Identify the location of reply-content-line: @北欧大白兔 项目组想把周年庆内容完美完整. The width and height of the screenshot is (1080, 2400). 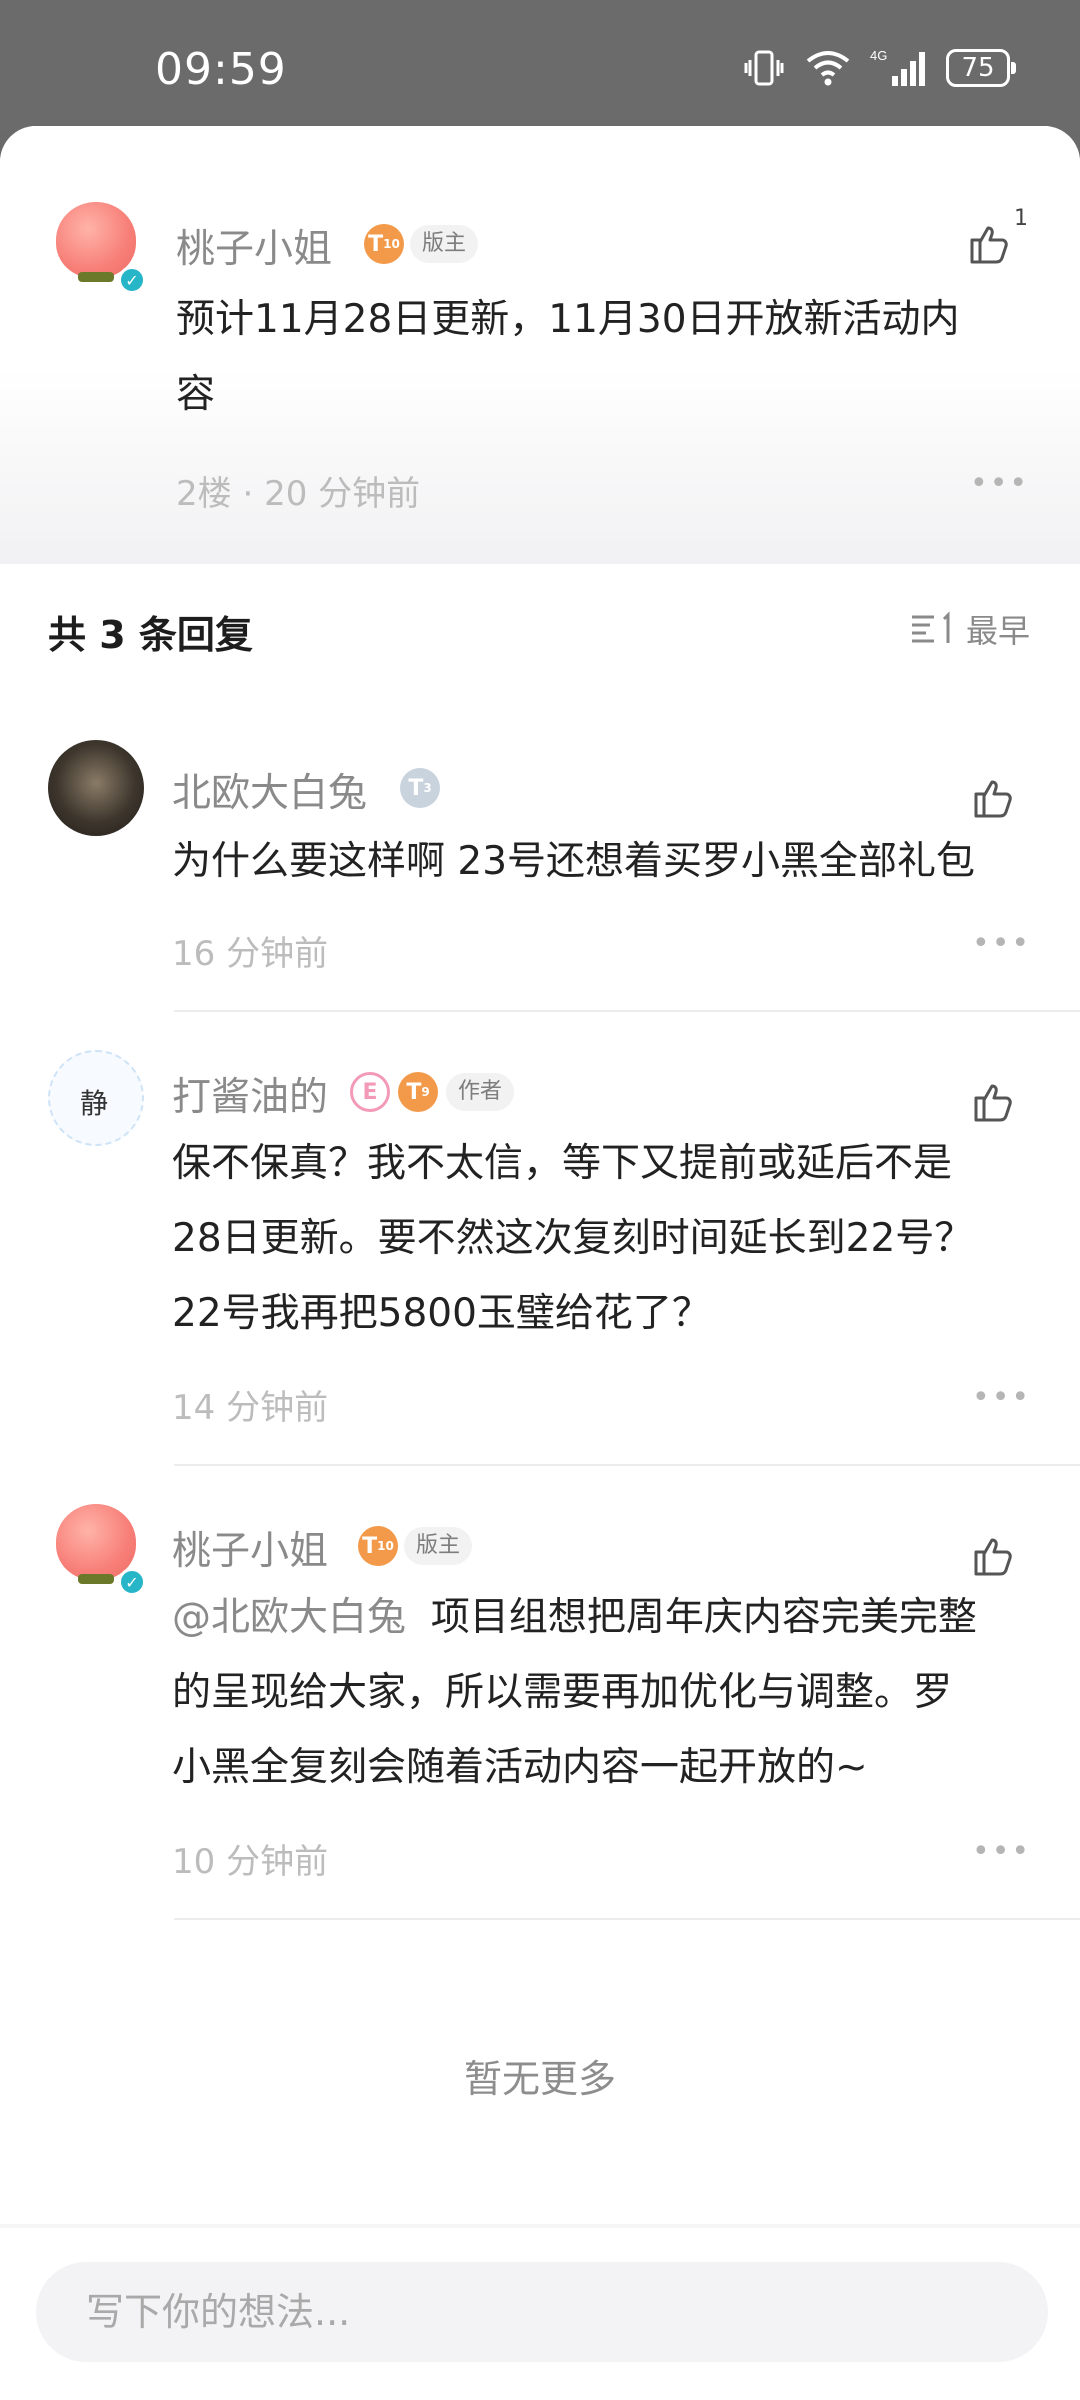
(612, 1617).